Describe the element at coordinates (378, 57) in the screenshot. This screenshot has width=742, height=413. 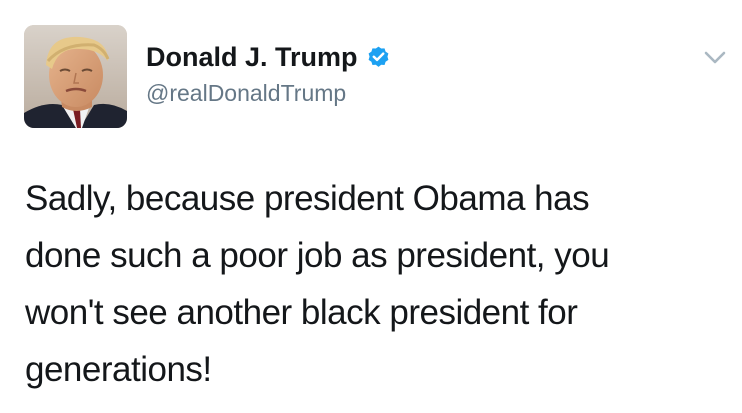
I see `verified-badge-icon` at that location.